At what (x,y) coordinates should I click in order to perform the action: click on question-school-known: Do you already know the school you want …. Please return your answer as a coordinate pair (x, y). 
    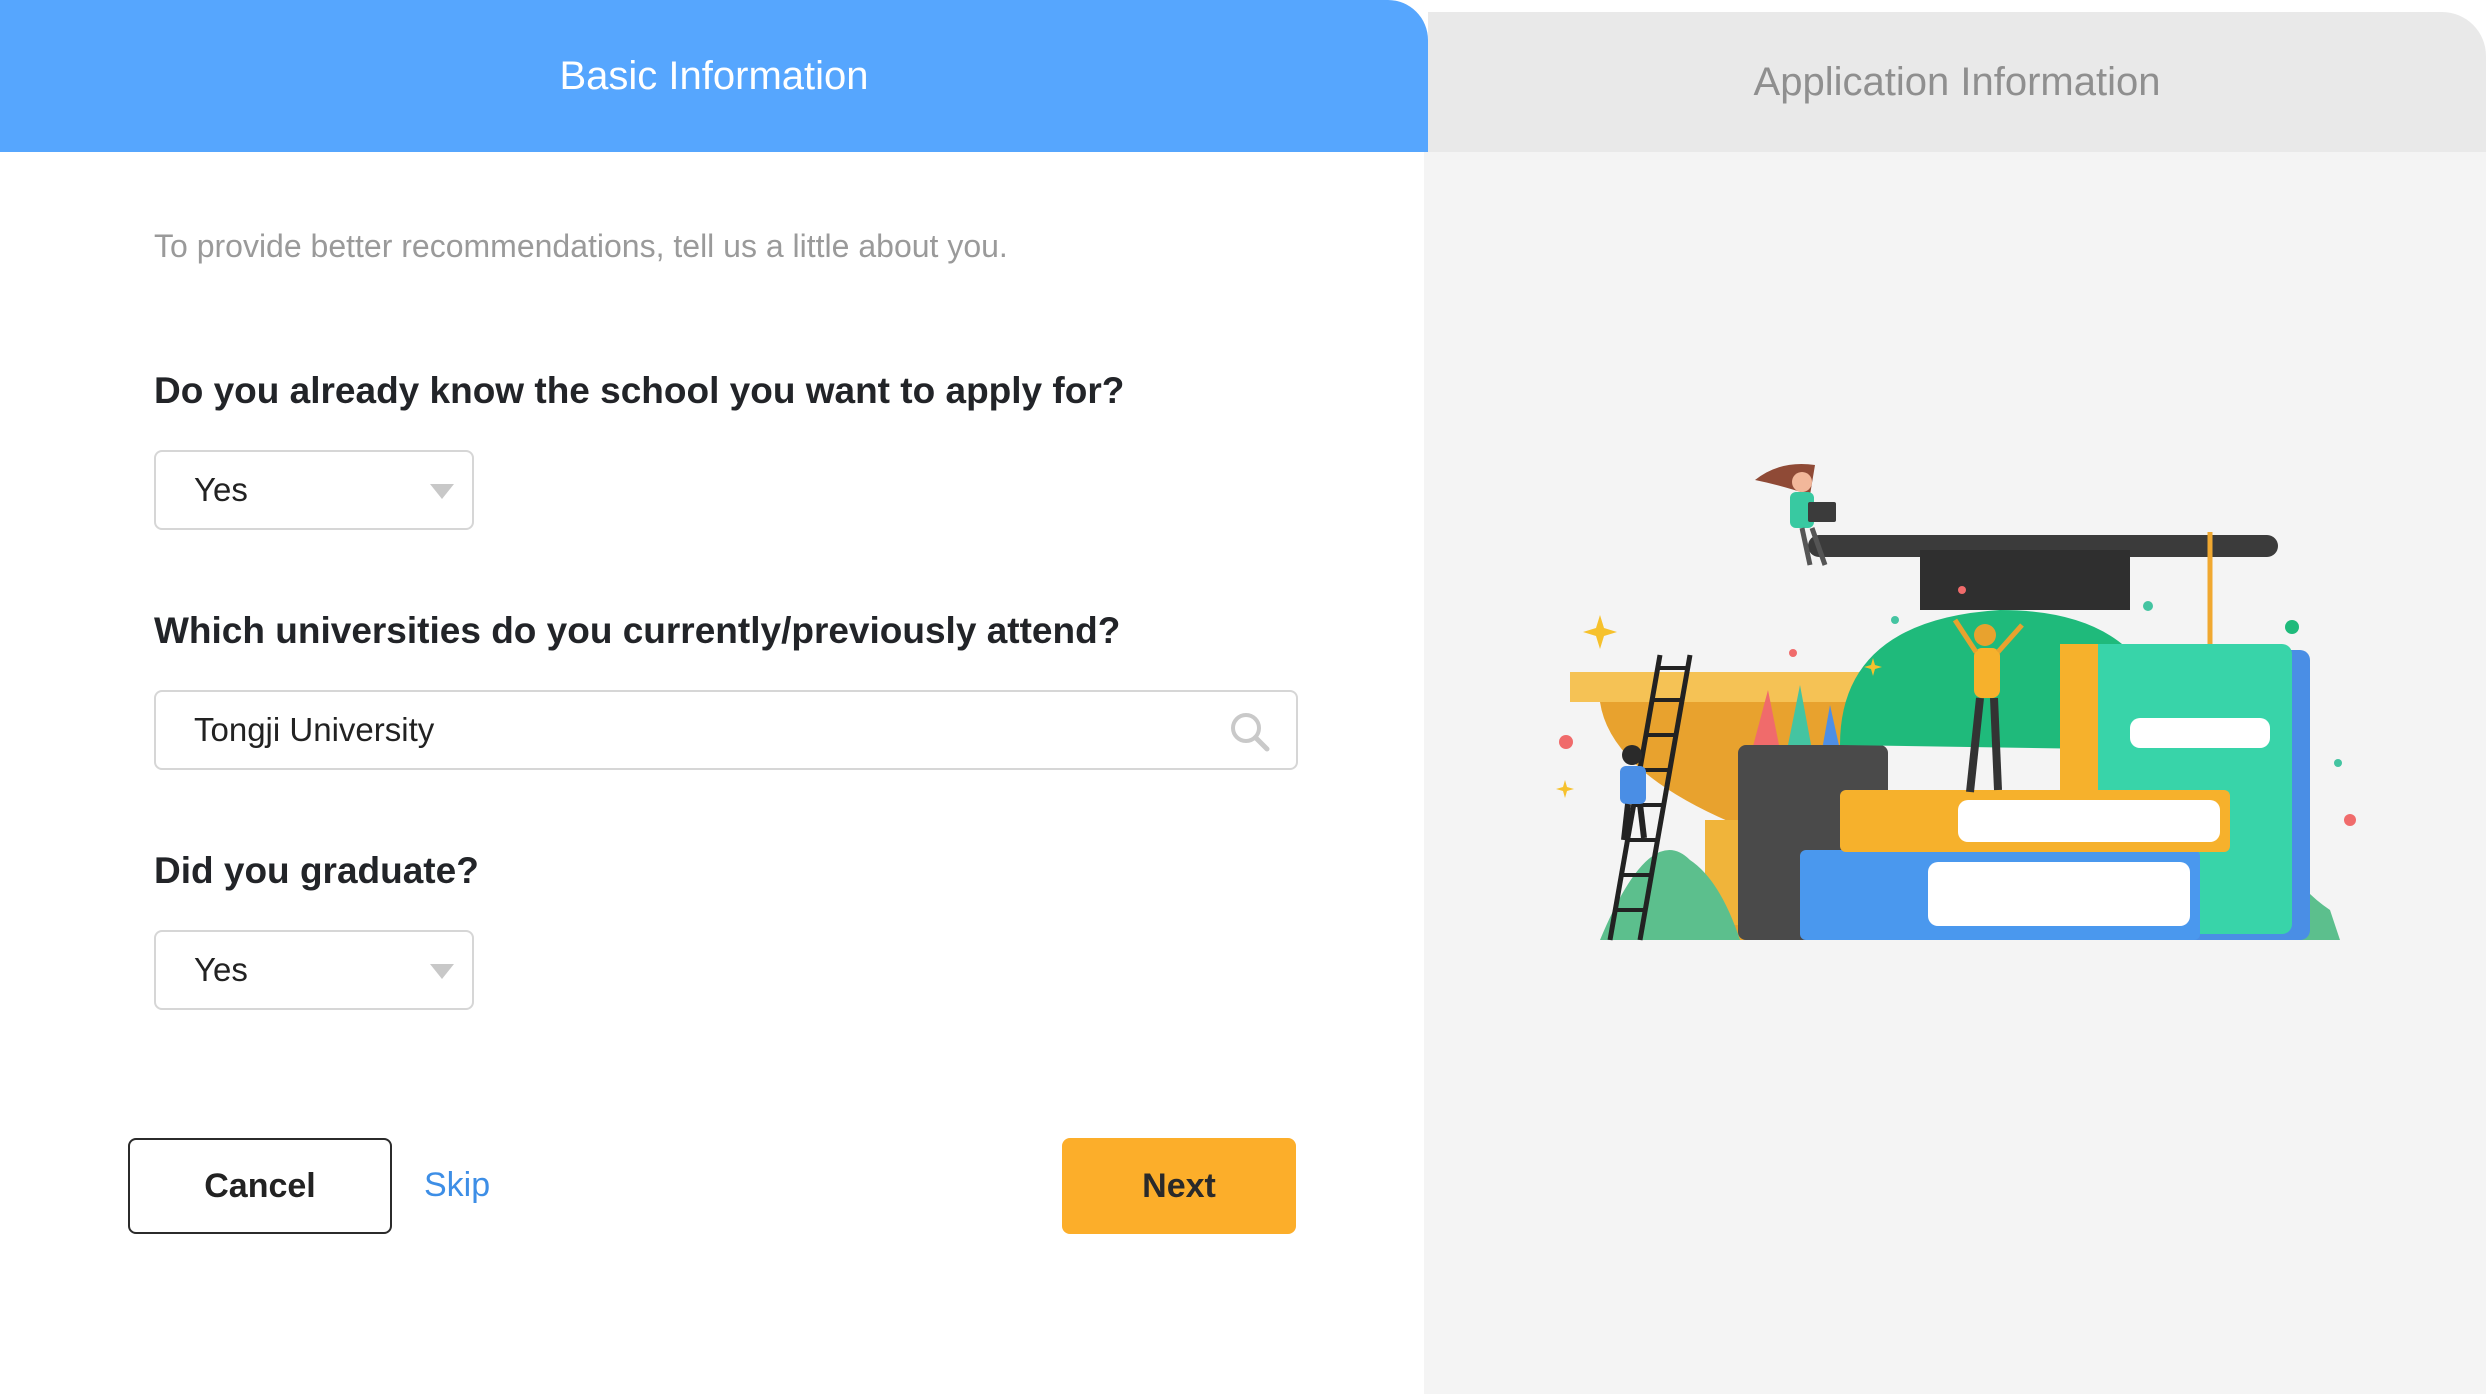
    Looking at the image, I should click on (639, 390).